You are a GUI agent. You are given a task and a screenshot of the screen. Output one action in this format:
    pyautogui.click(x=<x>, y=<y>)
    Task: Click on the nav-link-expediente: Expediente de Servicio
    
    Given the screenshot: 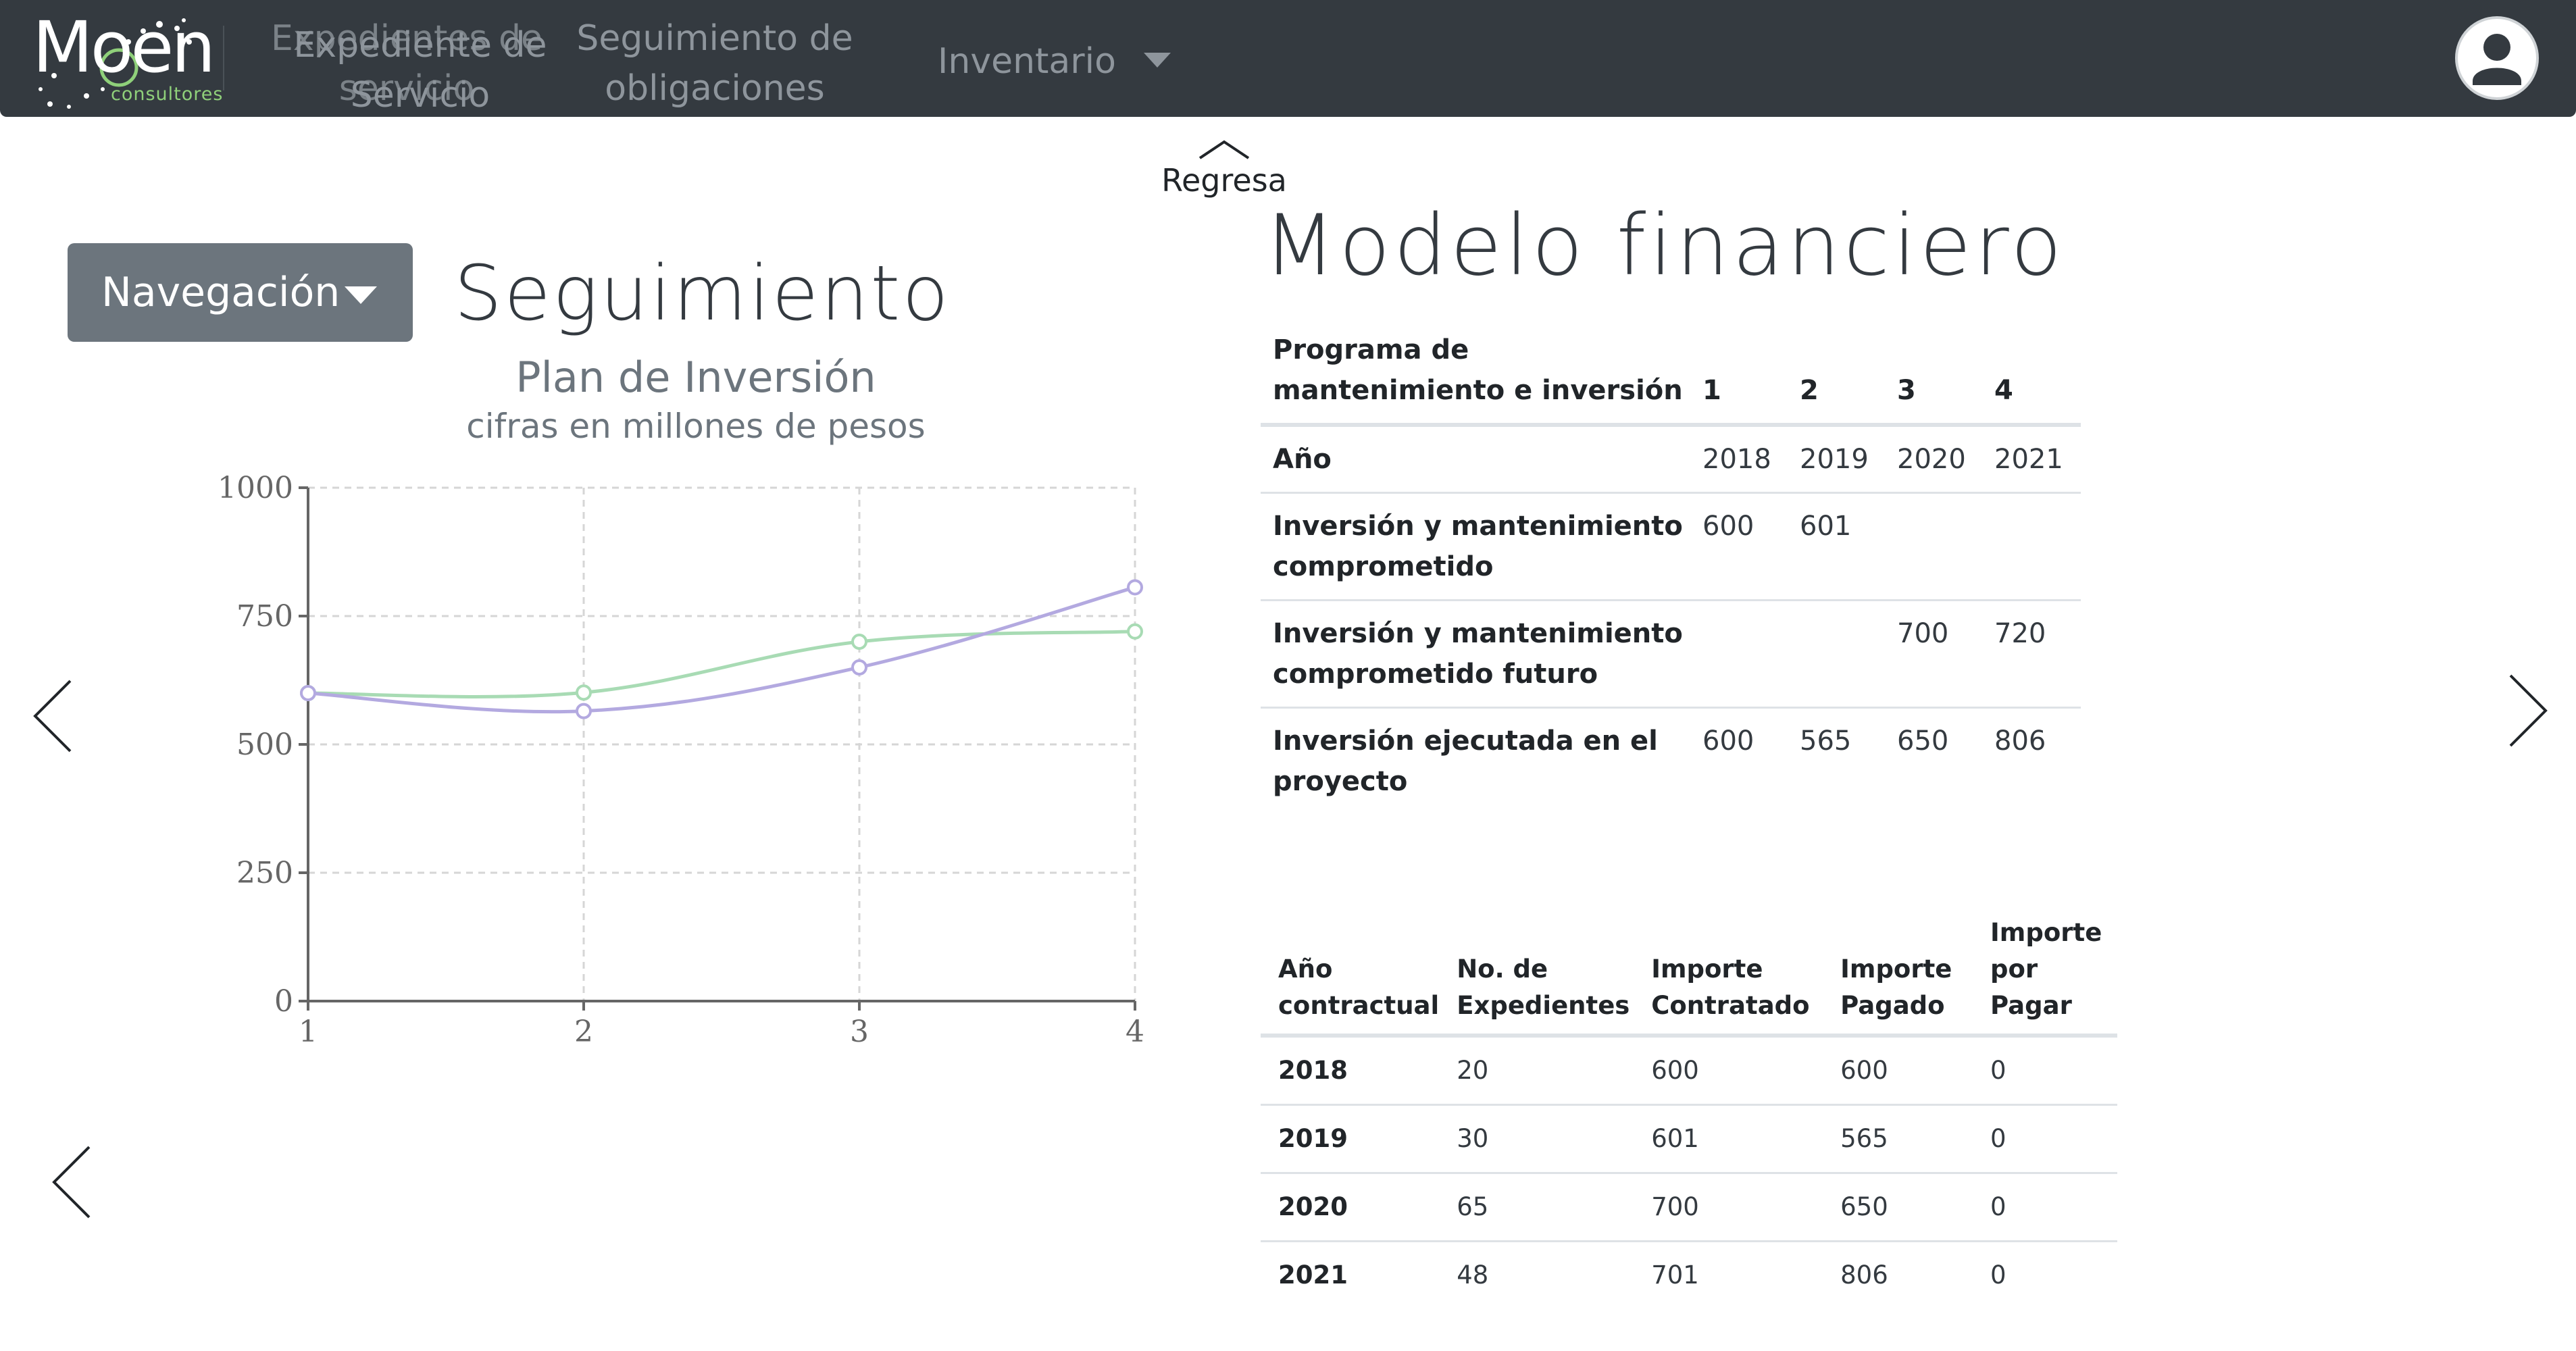 What is the action you would take?
    pyautogui.click(x=420, y=70)
    